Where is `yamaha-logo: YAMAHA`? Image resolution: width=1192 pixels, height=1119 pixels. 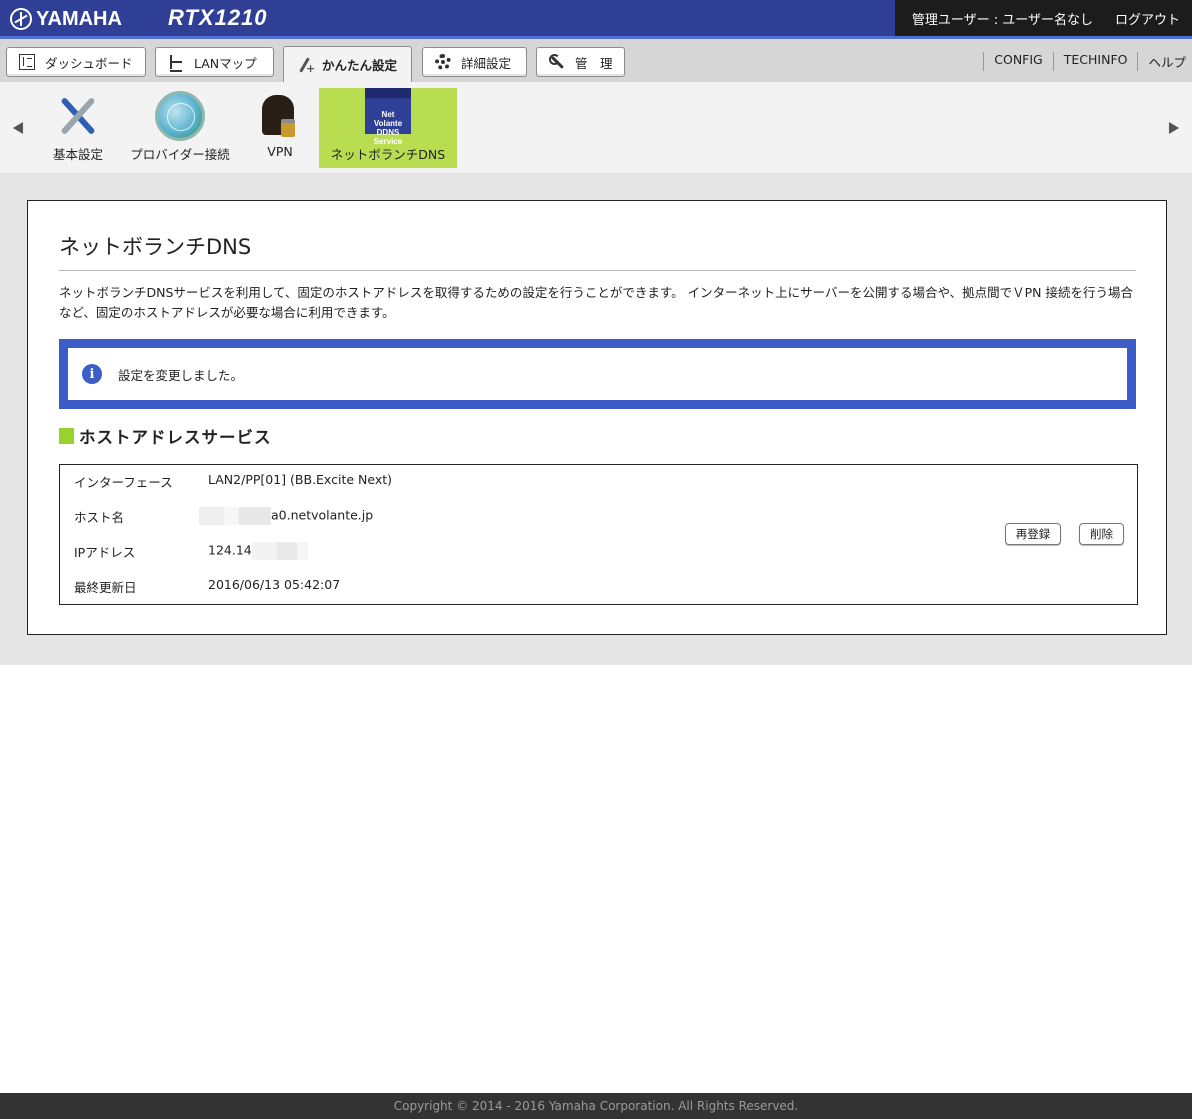 yamaha-logo: YAMAHA is located at coordinates (66, 19).